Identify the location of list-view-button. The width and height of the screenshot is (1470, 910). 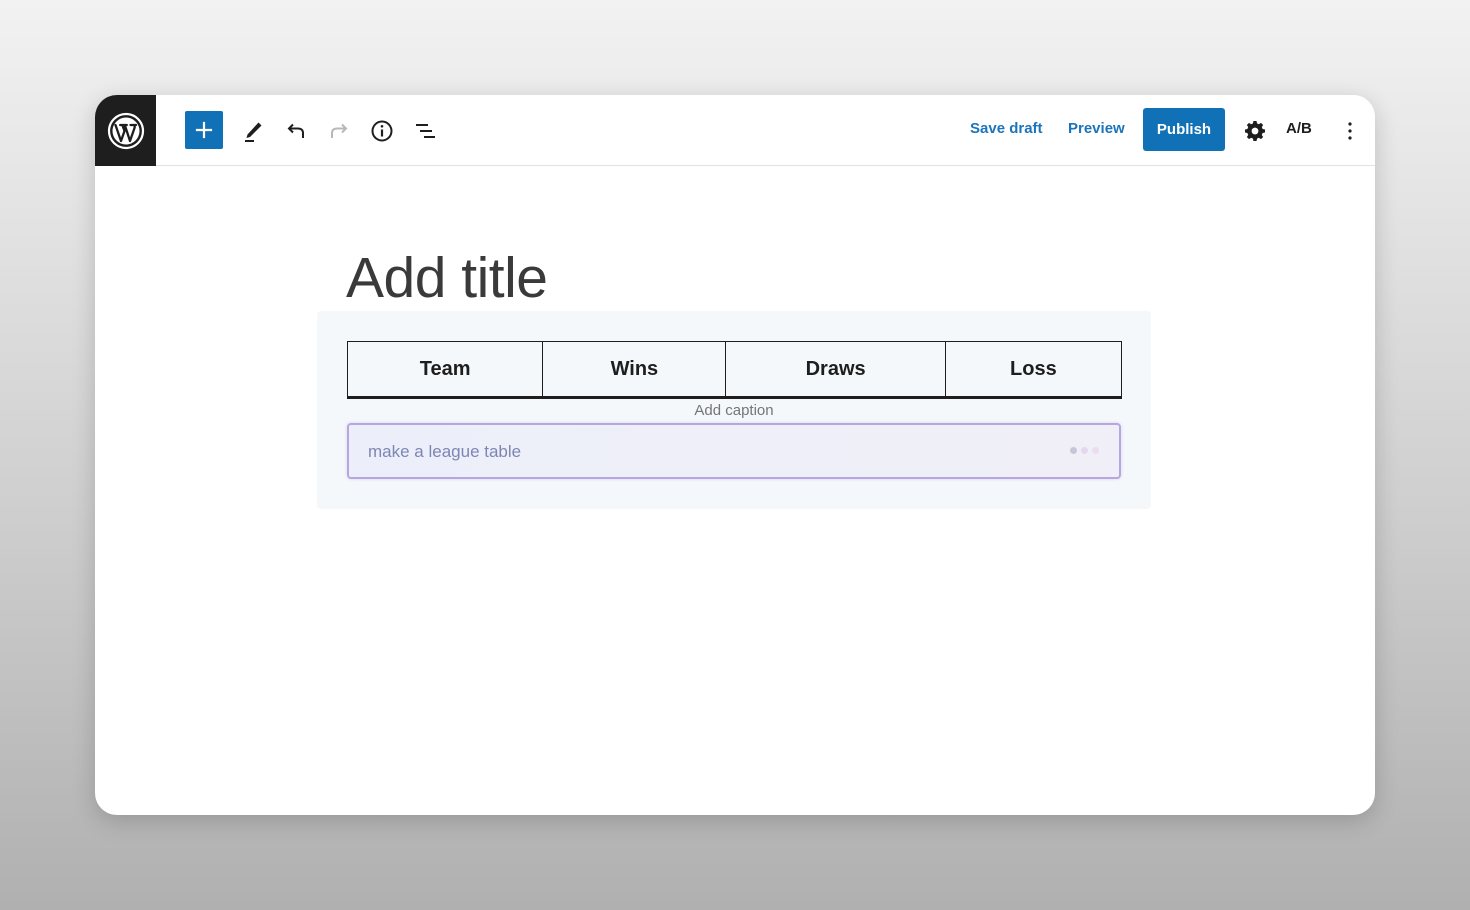
(425, 131).